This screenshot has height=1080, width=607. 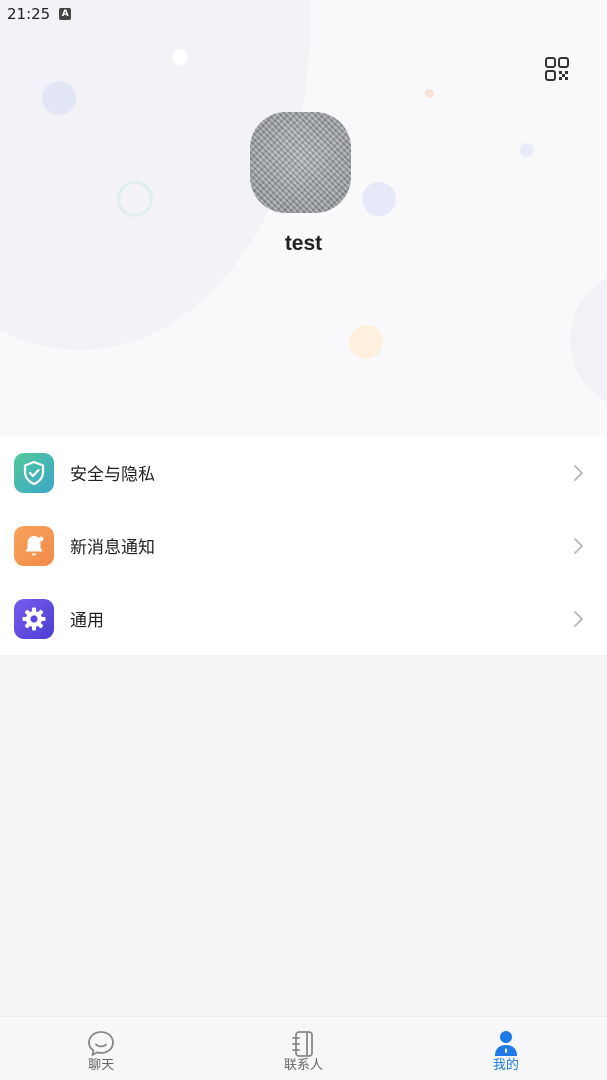 I want to click on bottom-nav: 聊天 联系人 我的, so click(x=303, y=1048).